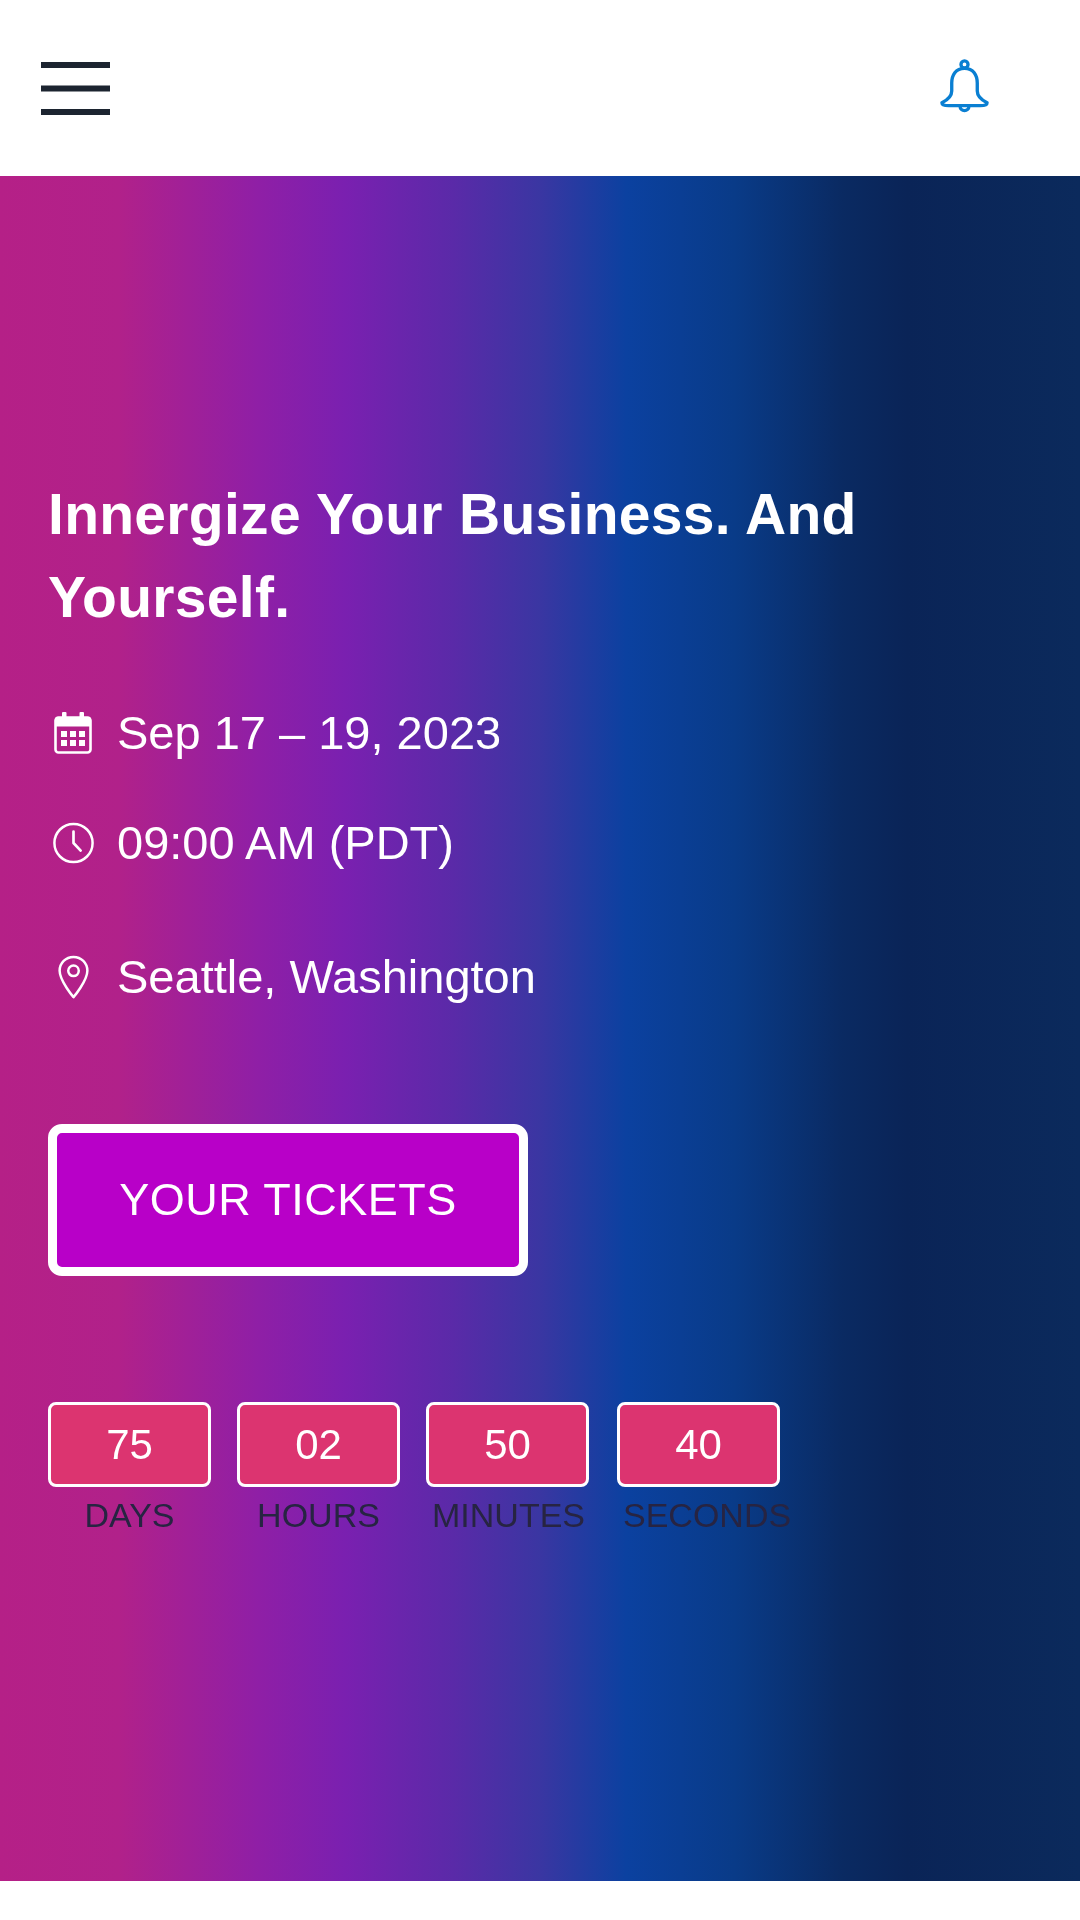 This screenshot has height=1920, width=1080. What do you see at coordinates (75, 88) in the screenshot?
I see `menu-icon` at bounding box center [75, 88].